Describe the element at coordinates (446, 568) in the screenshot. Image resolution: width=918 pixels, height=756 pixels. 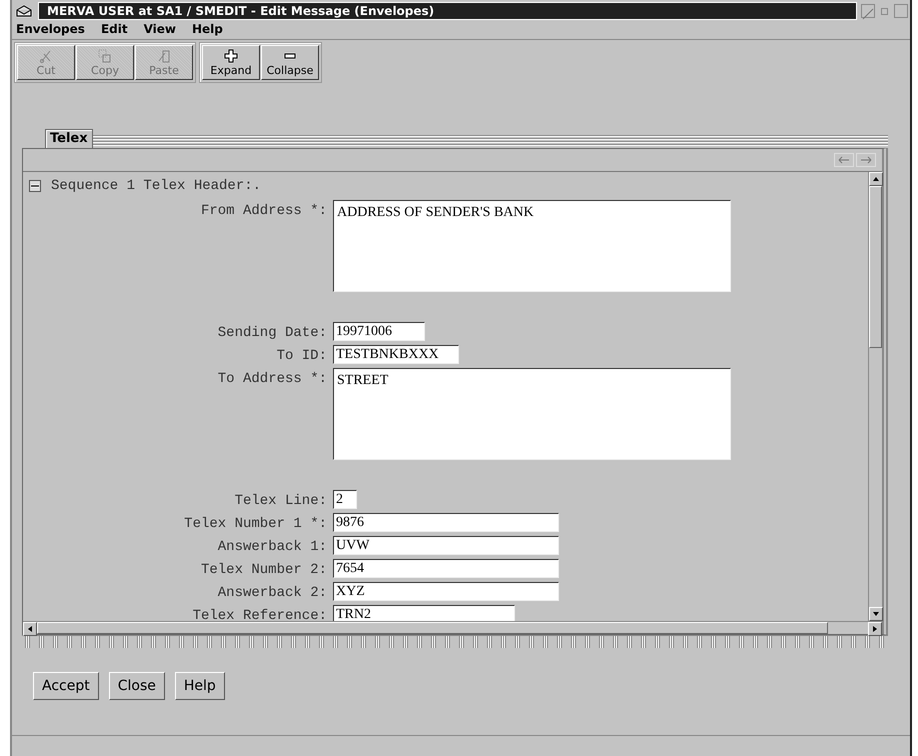
I see `input-field: 7654` at that location.